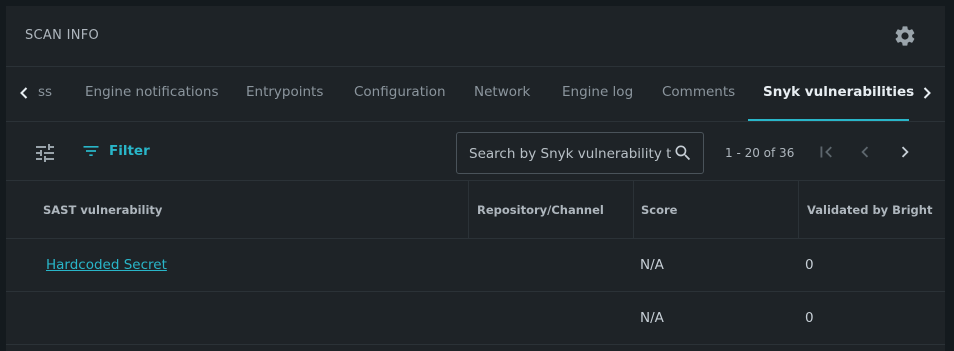  I want to click on chevron-left-icon, so click(24, 93).